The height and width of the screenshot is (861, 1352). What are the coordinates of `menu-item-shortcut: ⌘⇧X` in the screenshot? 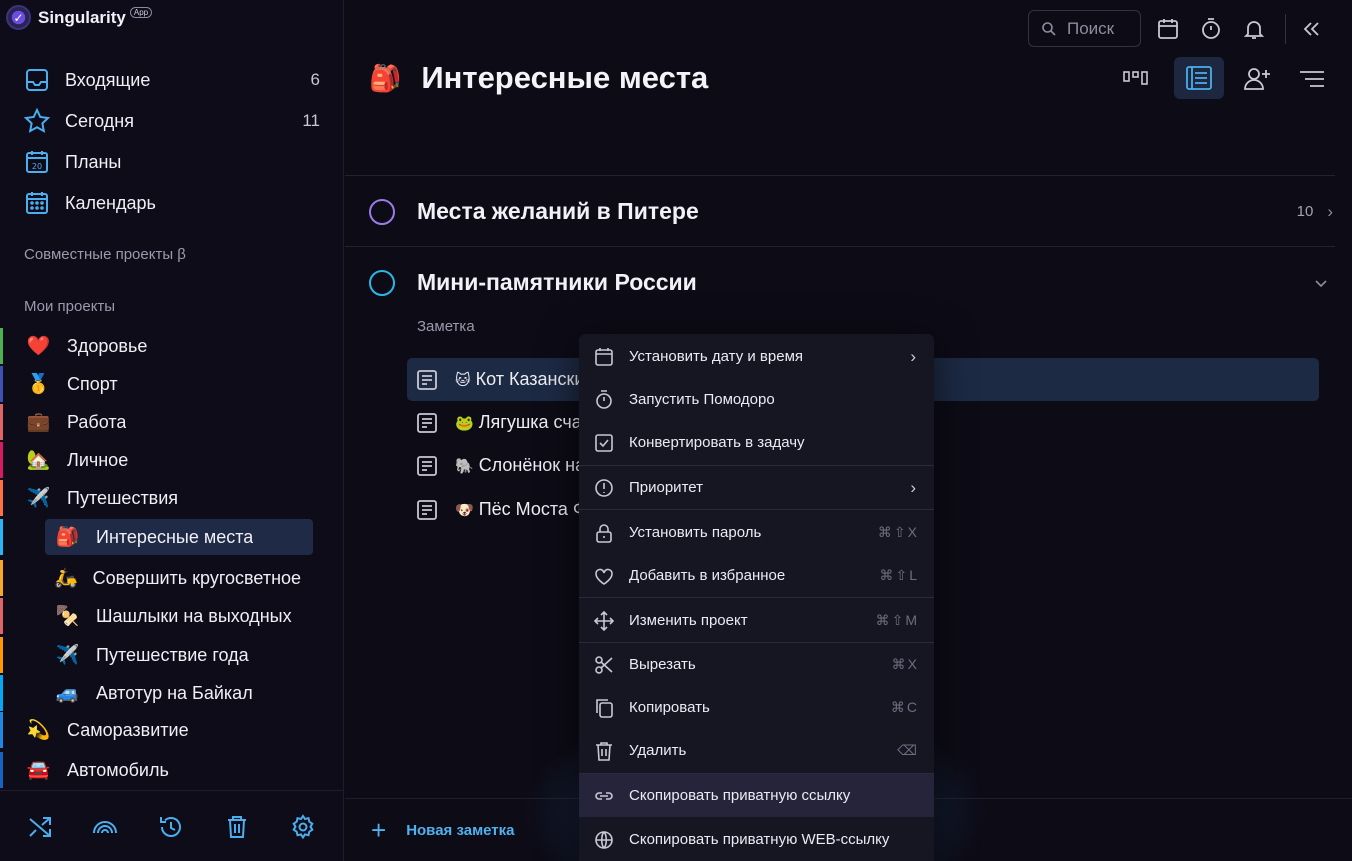 It's located at (898, 532).